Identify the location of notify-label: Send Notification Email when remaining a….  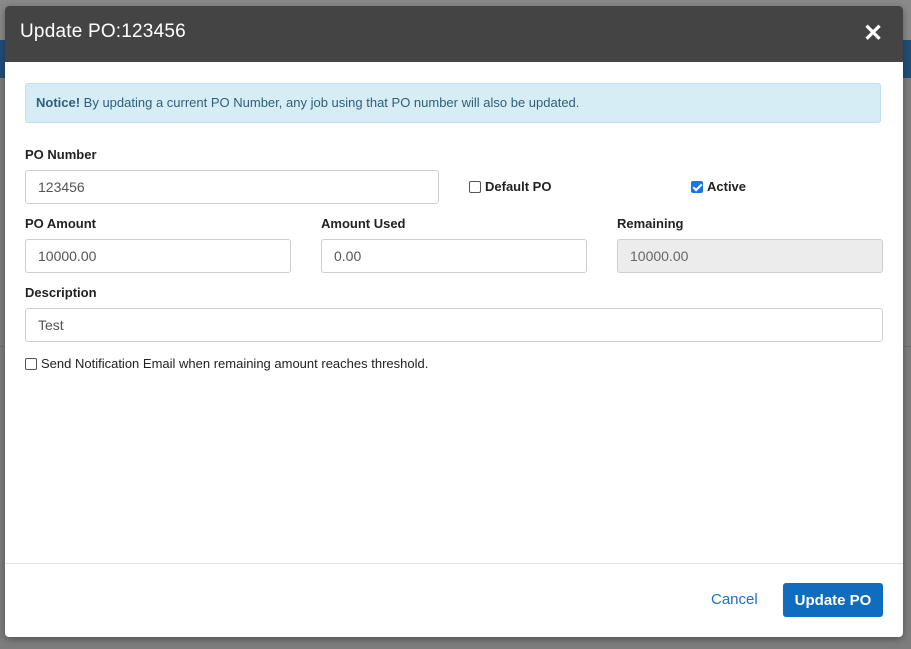
(235, 363).